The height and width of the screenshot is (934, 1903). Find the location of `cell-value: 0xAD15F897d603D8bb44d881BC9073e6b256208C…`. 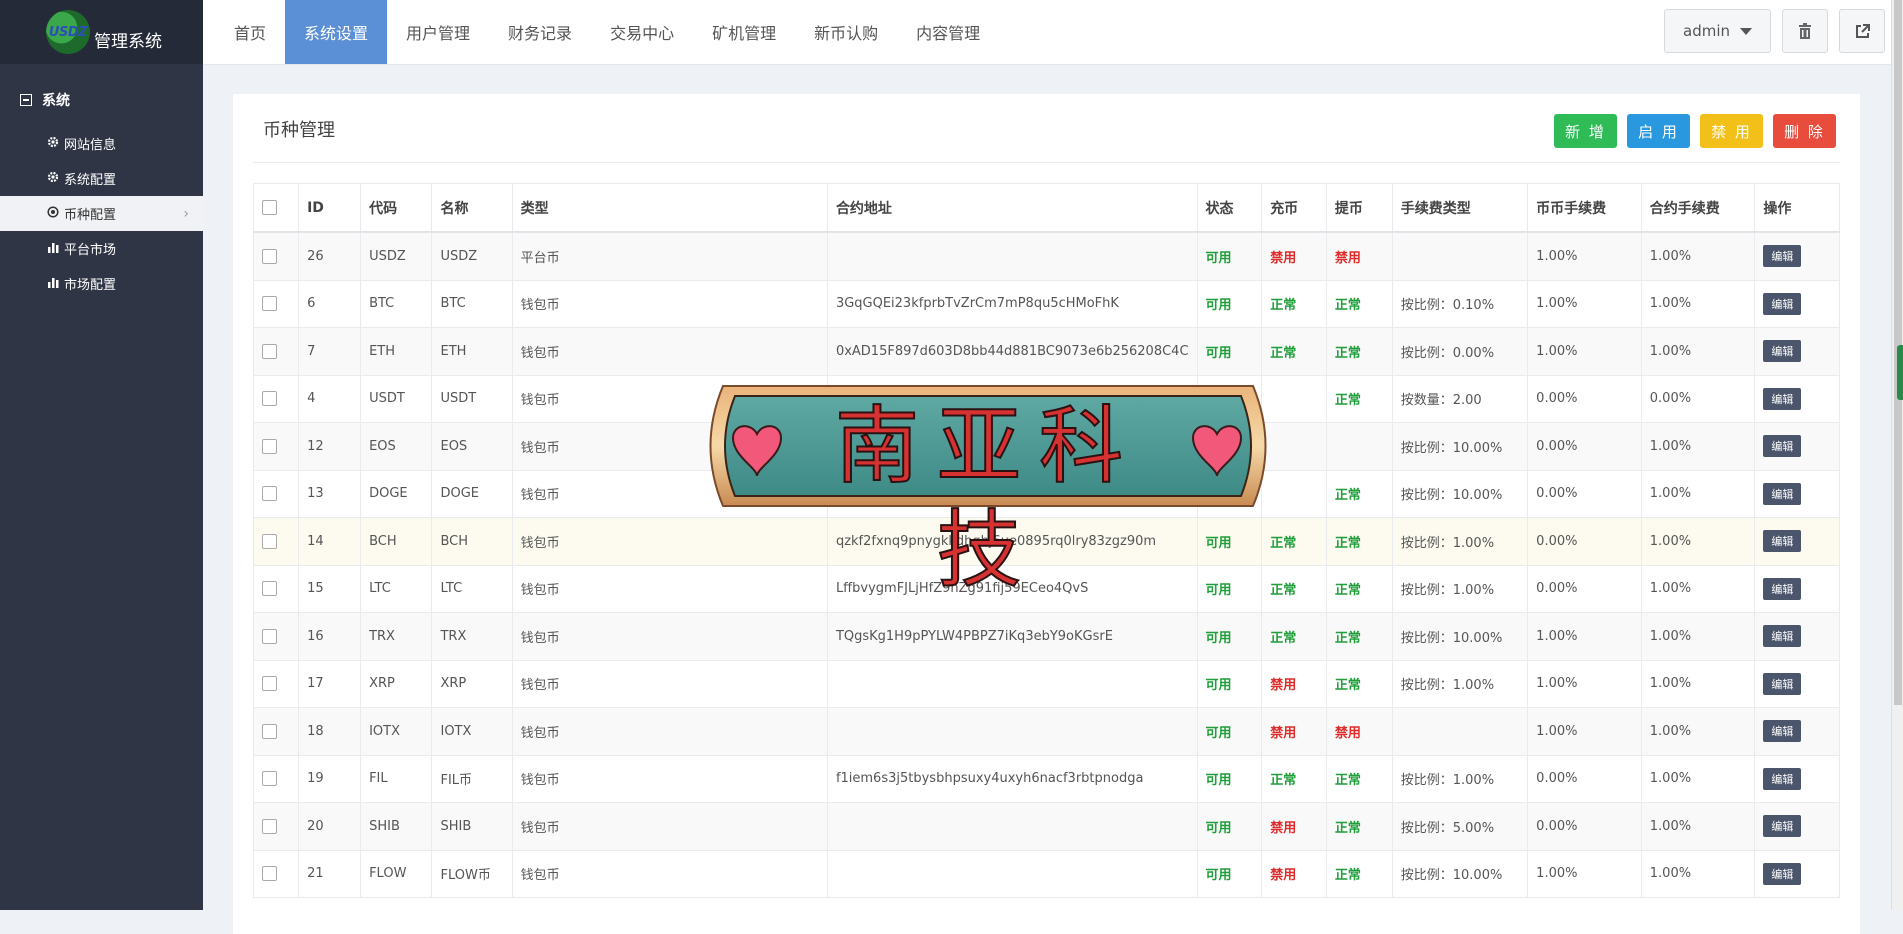

cell-value: 0xAD15F897d603D8bb44d881BC9073e6b256208C… is located at coordinates (1012, 351).